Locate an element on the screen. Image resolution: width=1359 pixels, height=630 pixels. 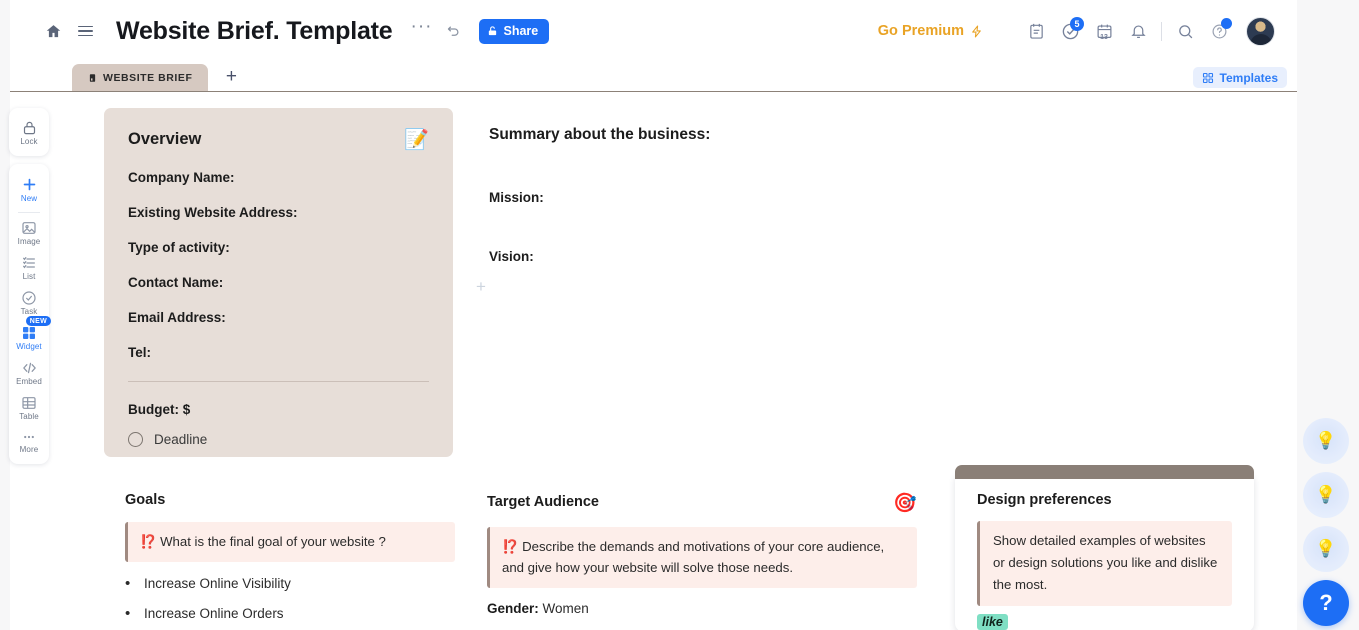
rail-label-lock: Lock is located at coordinates (29, 141).